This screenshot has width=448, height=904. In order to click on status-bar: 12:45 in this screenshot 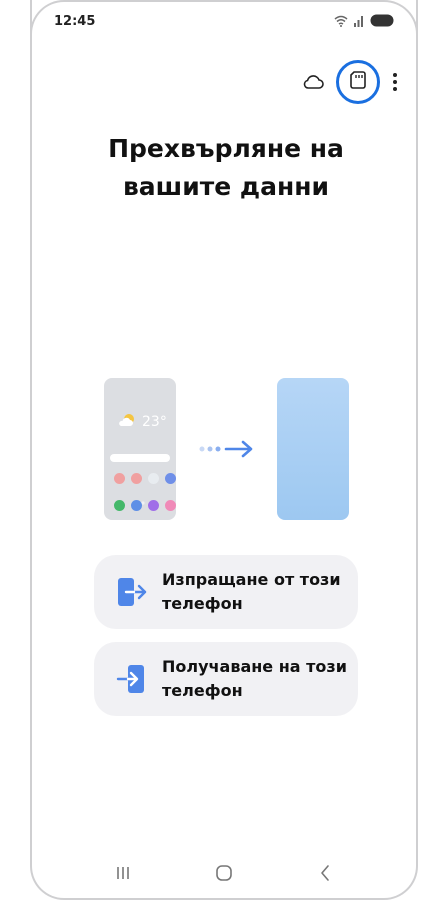, I will do `click(224, 21)`.